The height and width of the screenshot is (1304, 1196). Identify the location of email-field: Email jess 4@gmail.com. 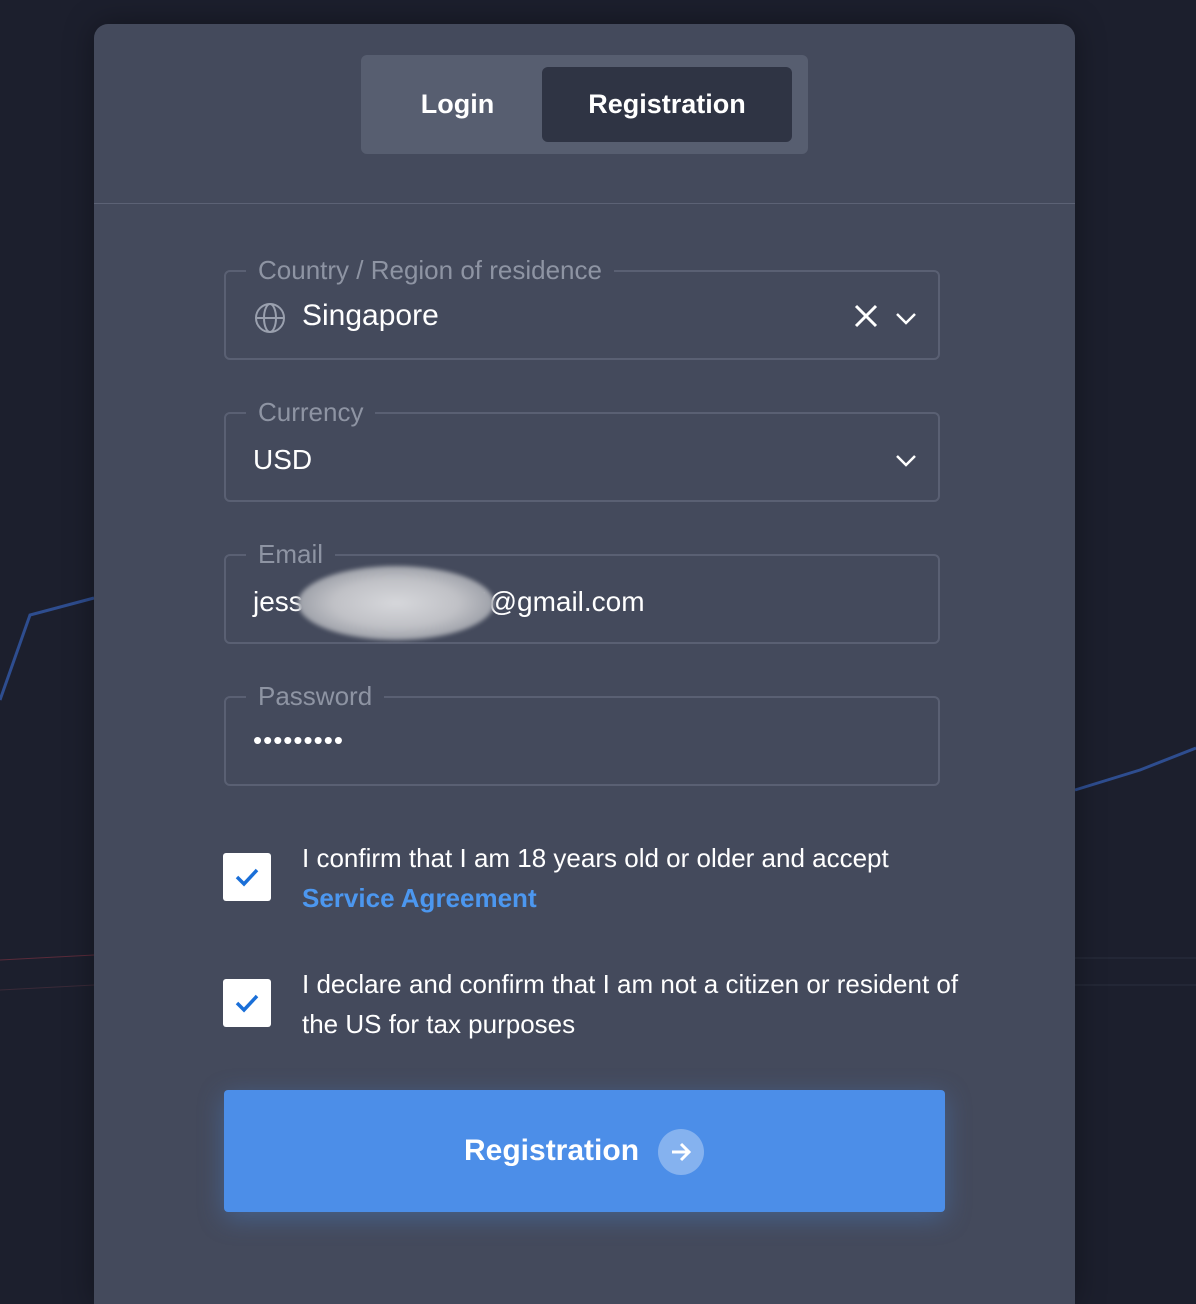
(582, 590).